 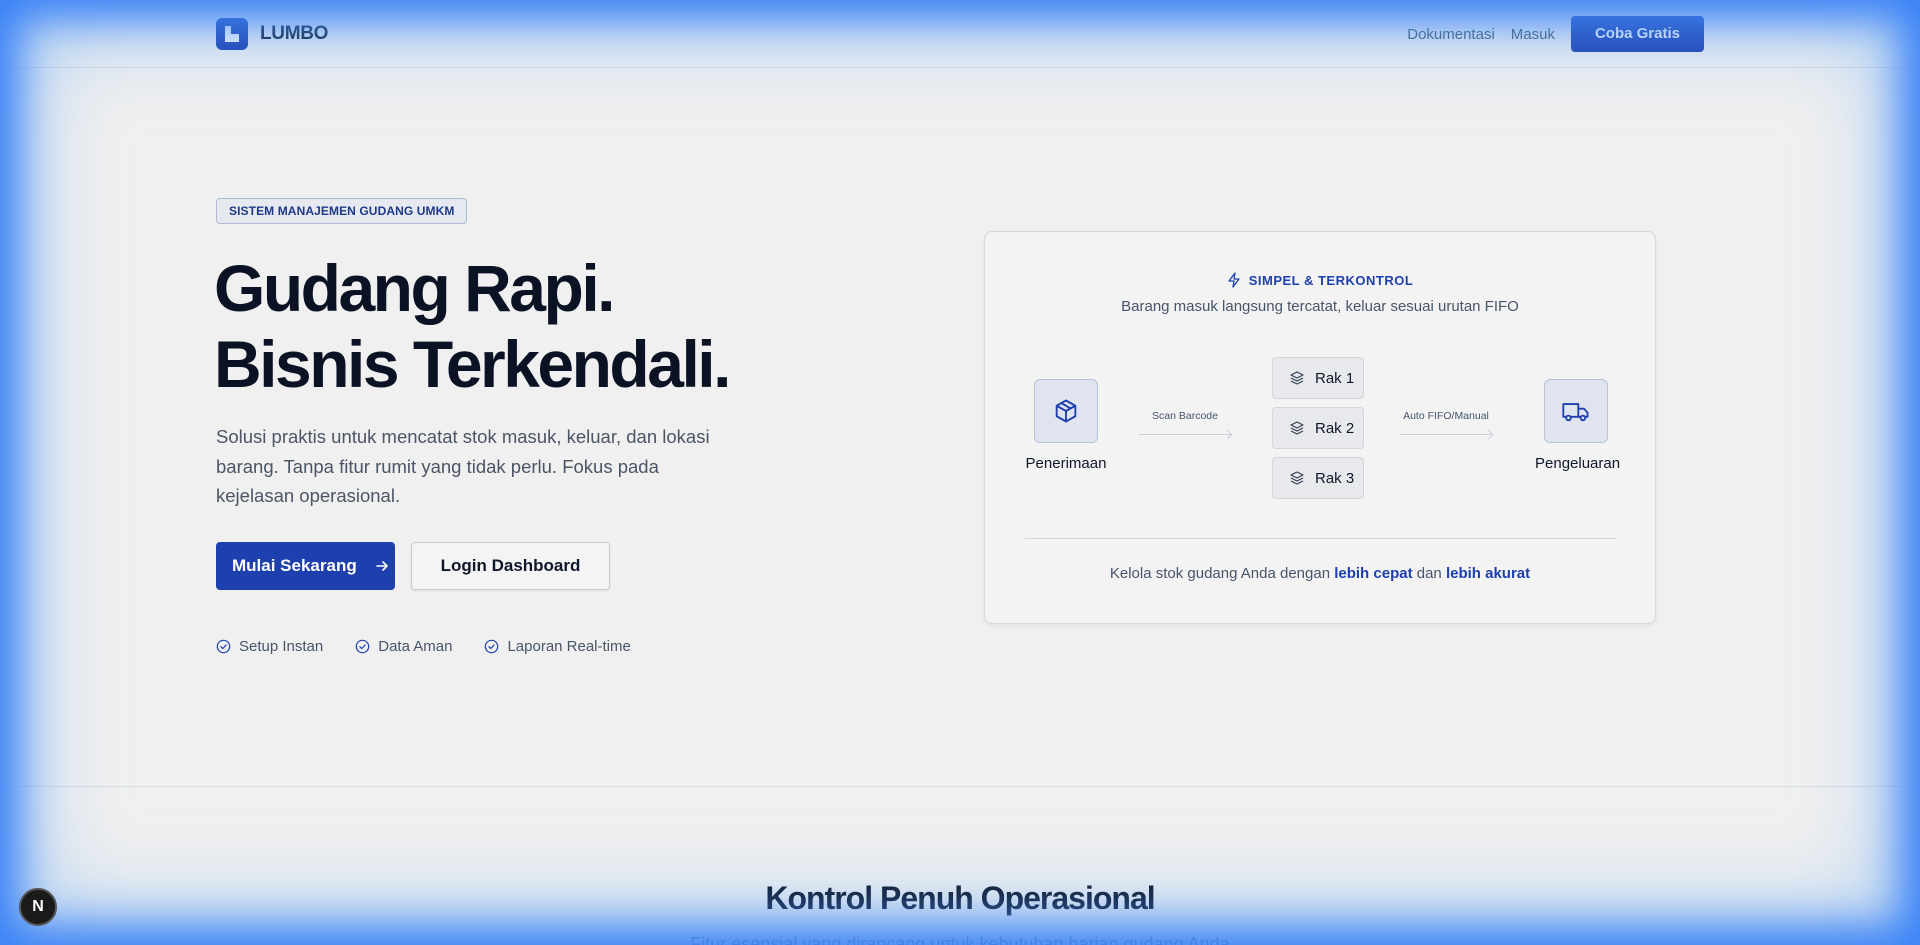 I want to click on flow-card-tag-label: SIMPEL & TERKONTROL, so click(x=1331, y=280).